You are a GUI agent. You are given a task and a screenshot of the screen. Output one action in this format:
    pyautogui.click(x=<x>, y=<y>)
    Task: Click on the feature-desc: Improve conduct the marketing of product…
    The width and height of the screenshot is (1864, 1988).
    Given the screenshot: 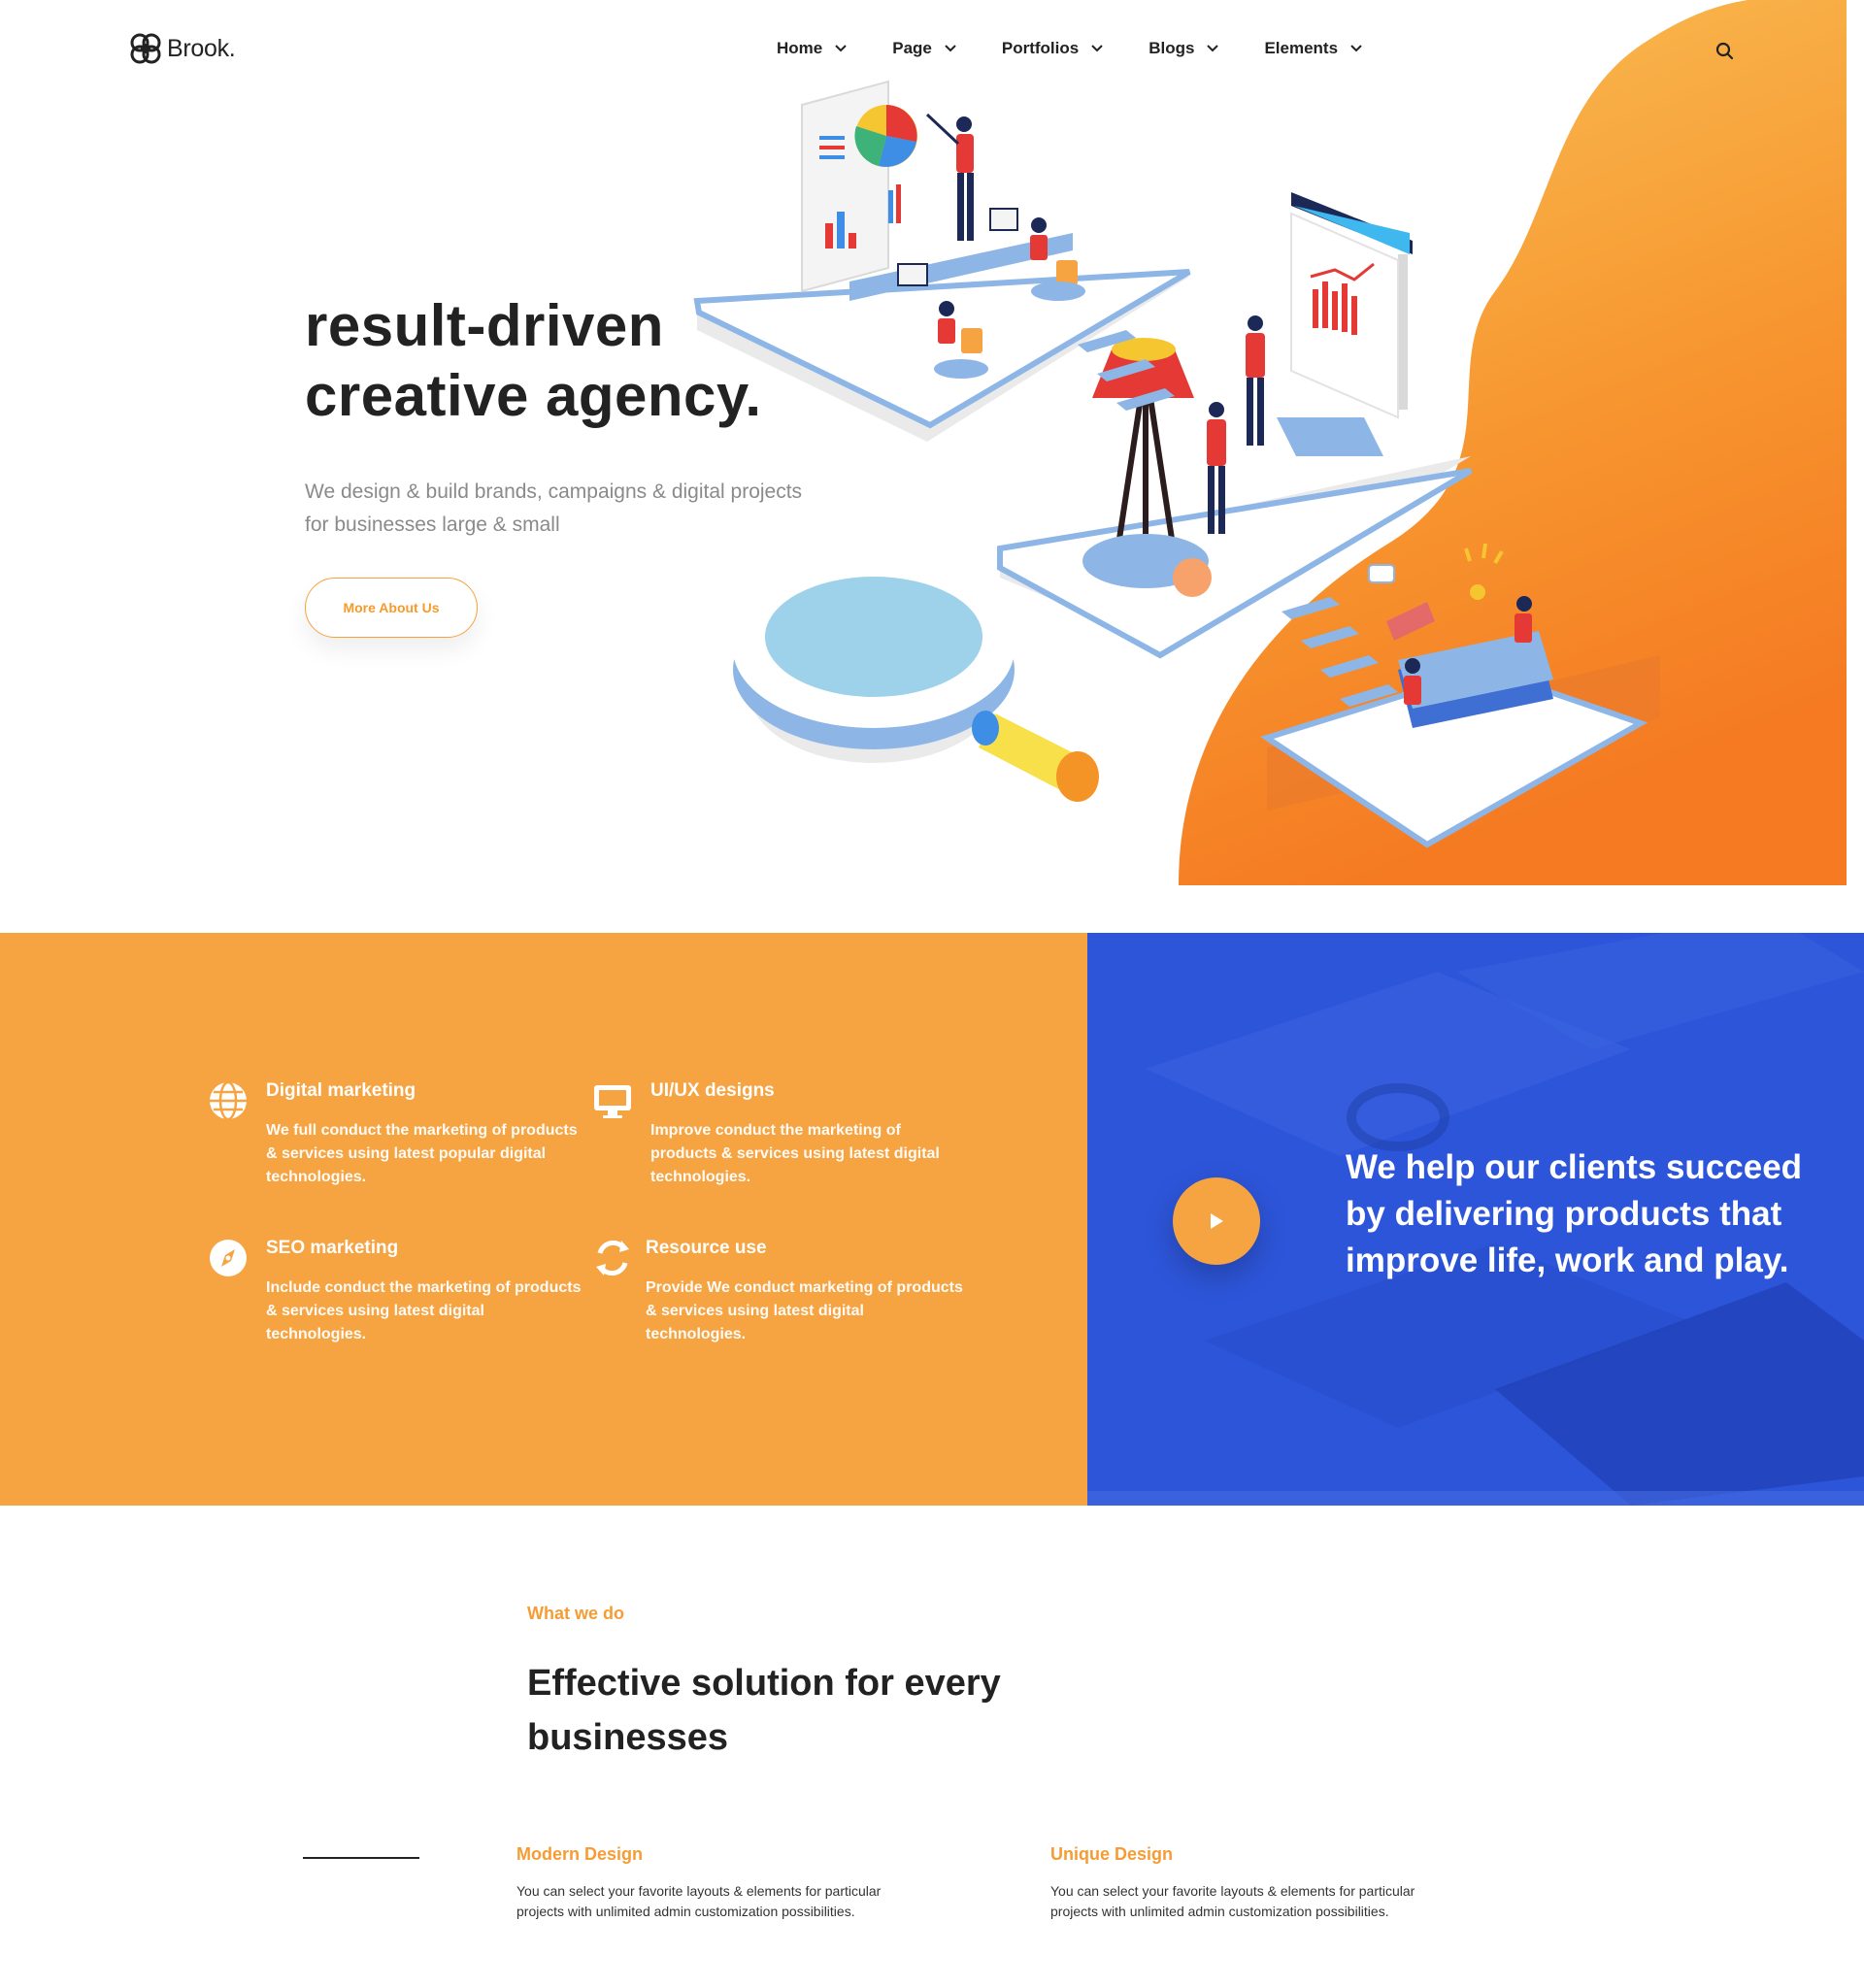 What is the action you would take?
    pyautogui.click(x=795, y=1153)
    